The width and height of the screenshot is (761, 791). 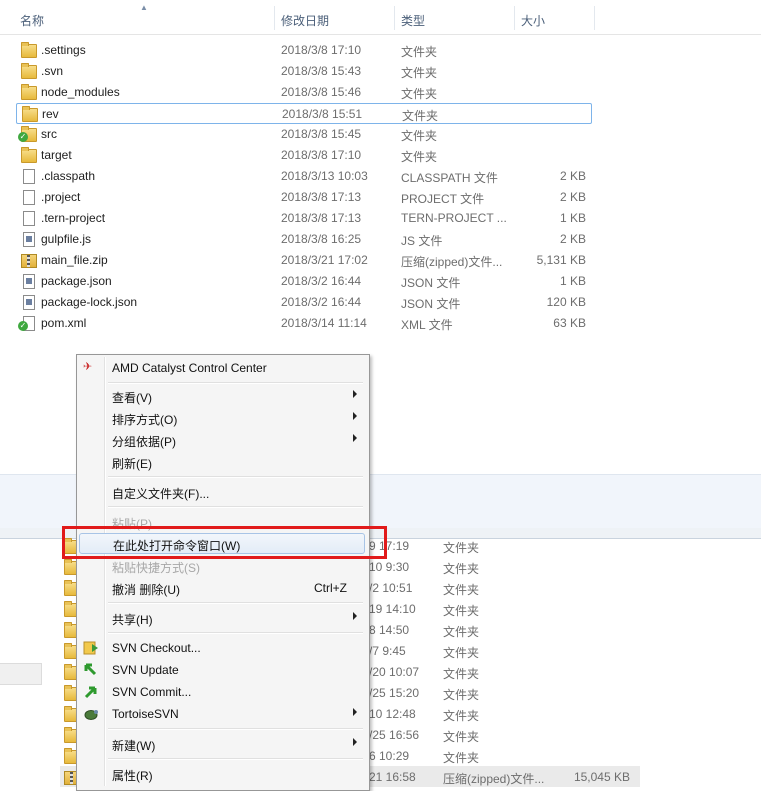 I want to click on file-row: ✓ pom.xml 2018/3/14 11:14 XML 文件 63 KB, so click(x=303, y=323).